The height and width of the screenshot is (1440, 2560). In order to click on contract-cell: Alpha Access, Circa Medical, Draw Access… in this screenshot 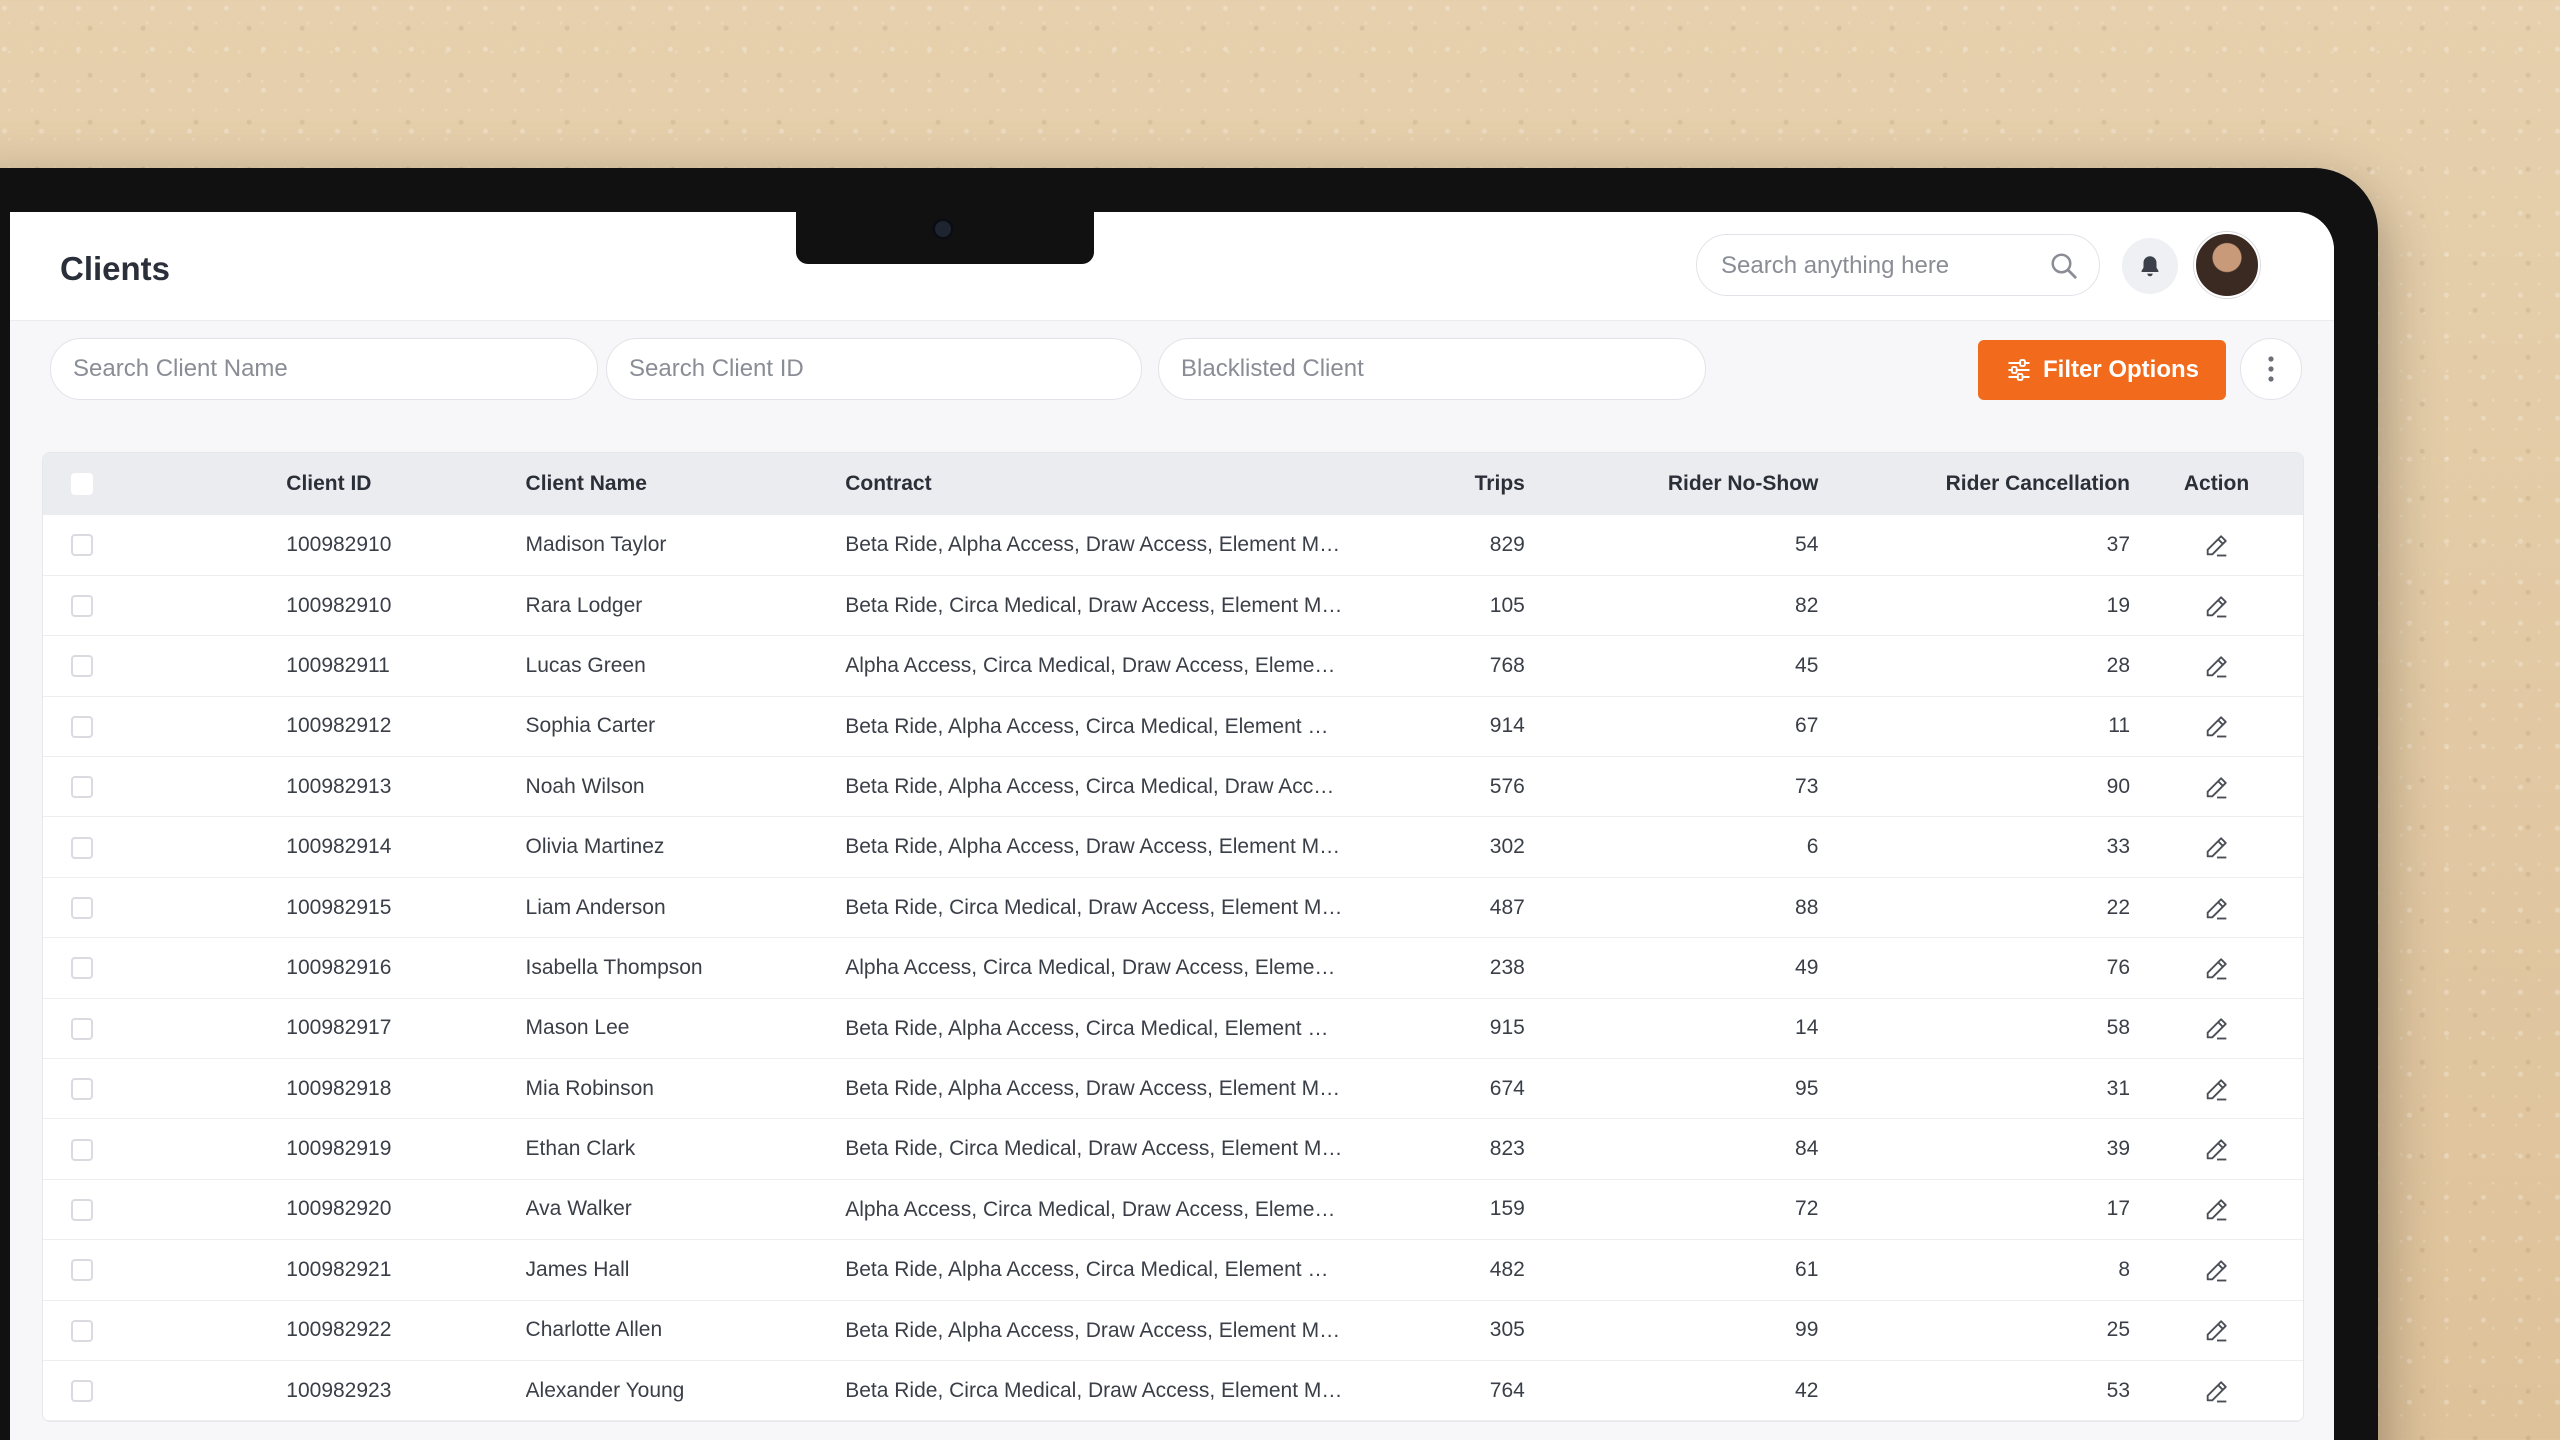, I will do `click(1136, 1209)`.